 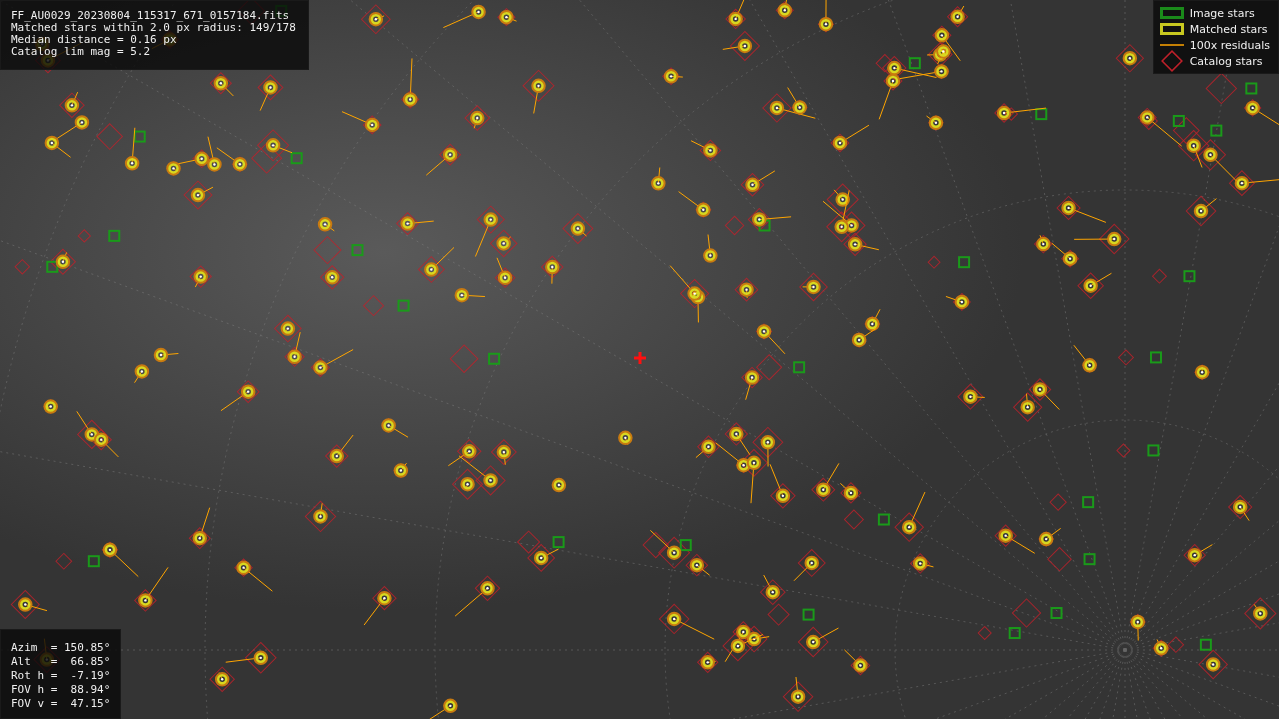 I want to click on info-text: Matched stars within 2.0 px radius: 149/178, so click(x=153, y=28).